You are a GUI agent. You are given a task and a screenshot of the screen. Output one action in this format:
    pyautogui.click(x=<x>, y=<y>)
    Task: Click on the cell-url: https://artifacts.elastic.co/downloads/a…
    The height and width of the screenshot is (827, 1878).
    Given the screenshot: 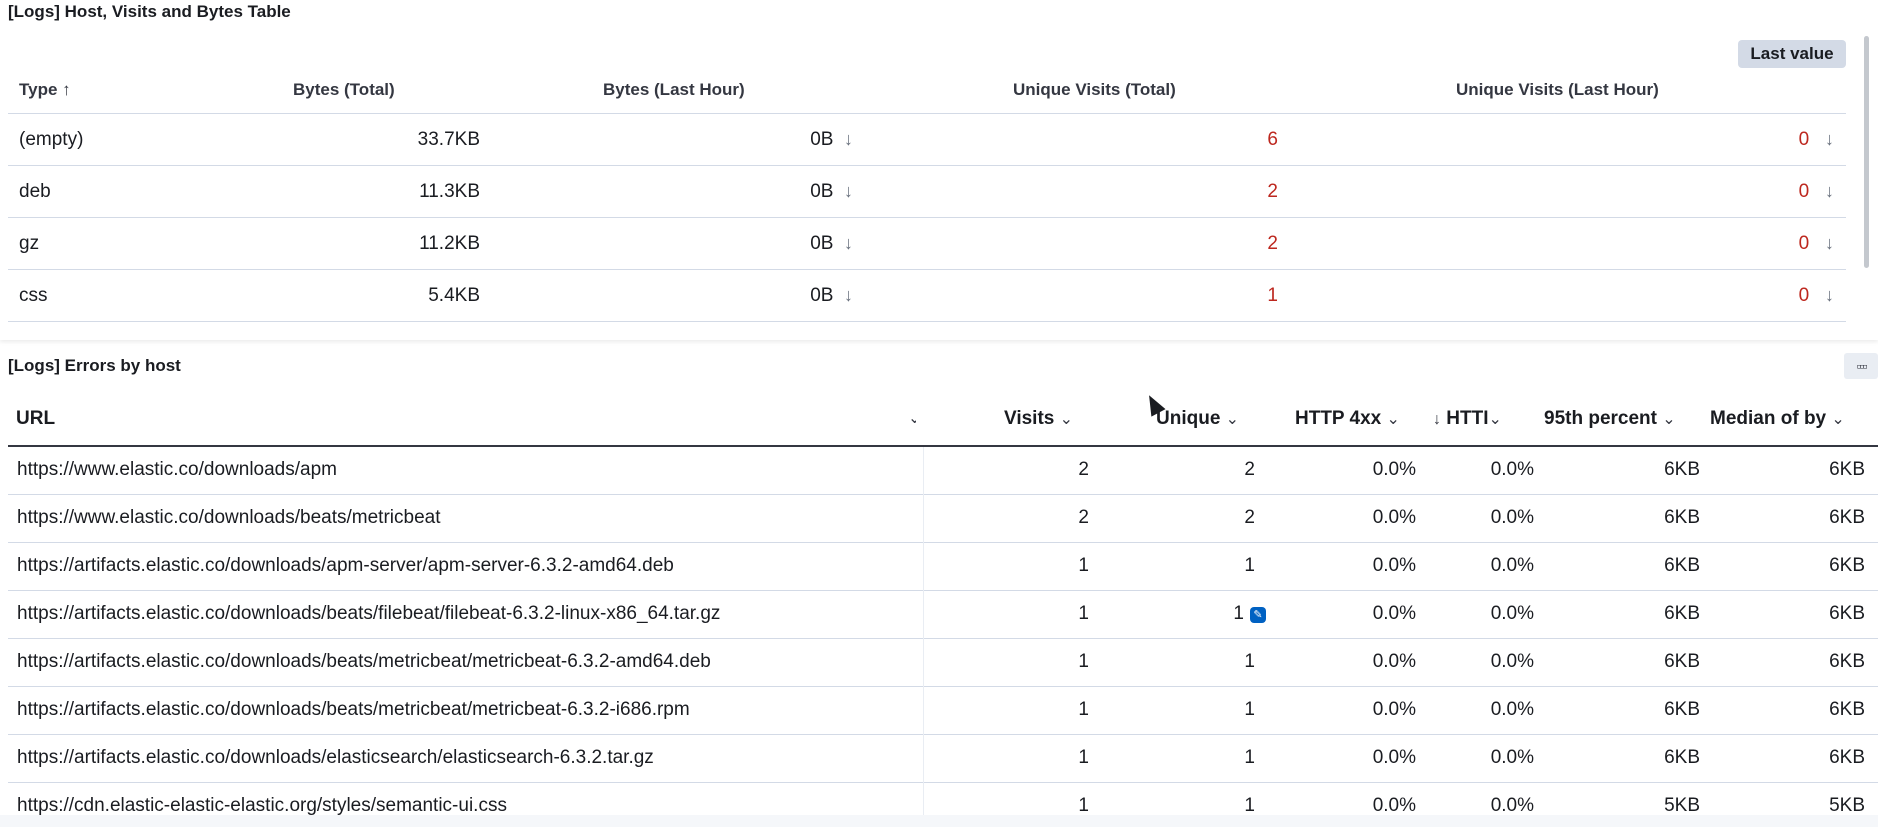 What is the action you would take?
    pyautogui.click(x=345, y=566)
    